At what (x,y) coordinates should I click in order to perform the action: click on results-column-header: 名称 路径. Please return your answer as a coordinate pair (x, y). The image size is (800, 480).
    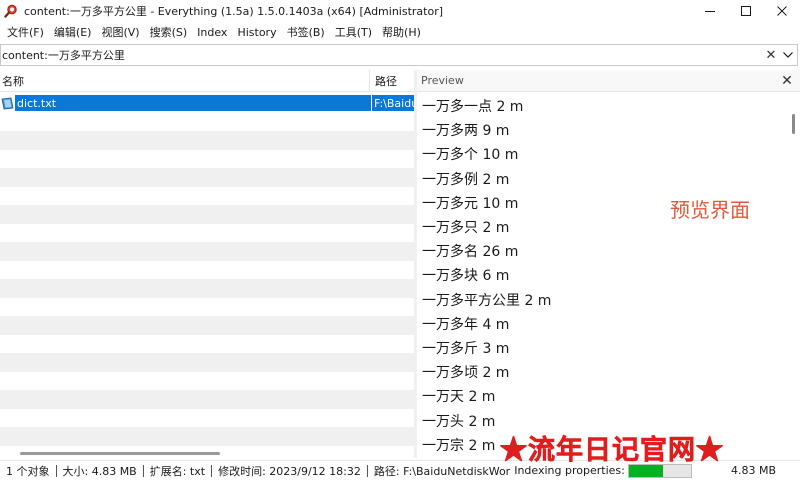
    Looking at the image, I should click on (207, 81).